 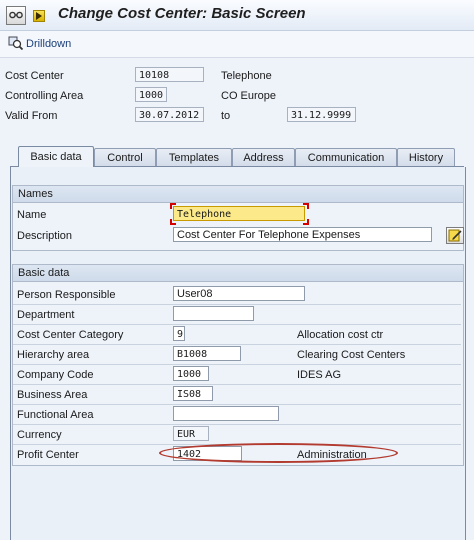 I want to click on profit-center-label: Profit Center, so click(x=48, y=455).